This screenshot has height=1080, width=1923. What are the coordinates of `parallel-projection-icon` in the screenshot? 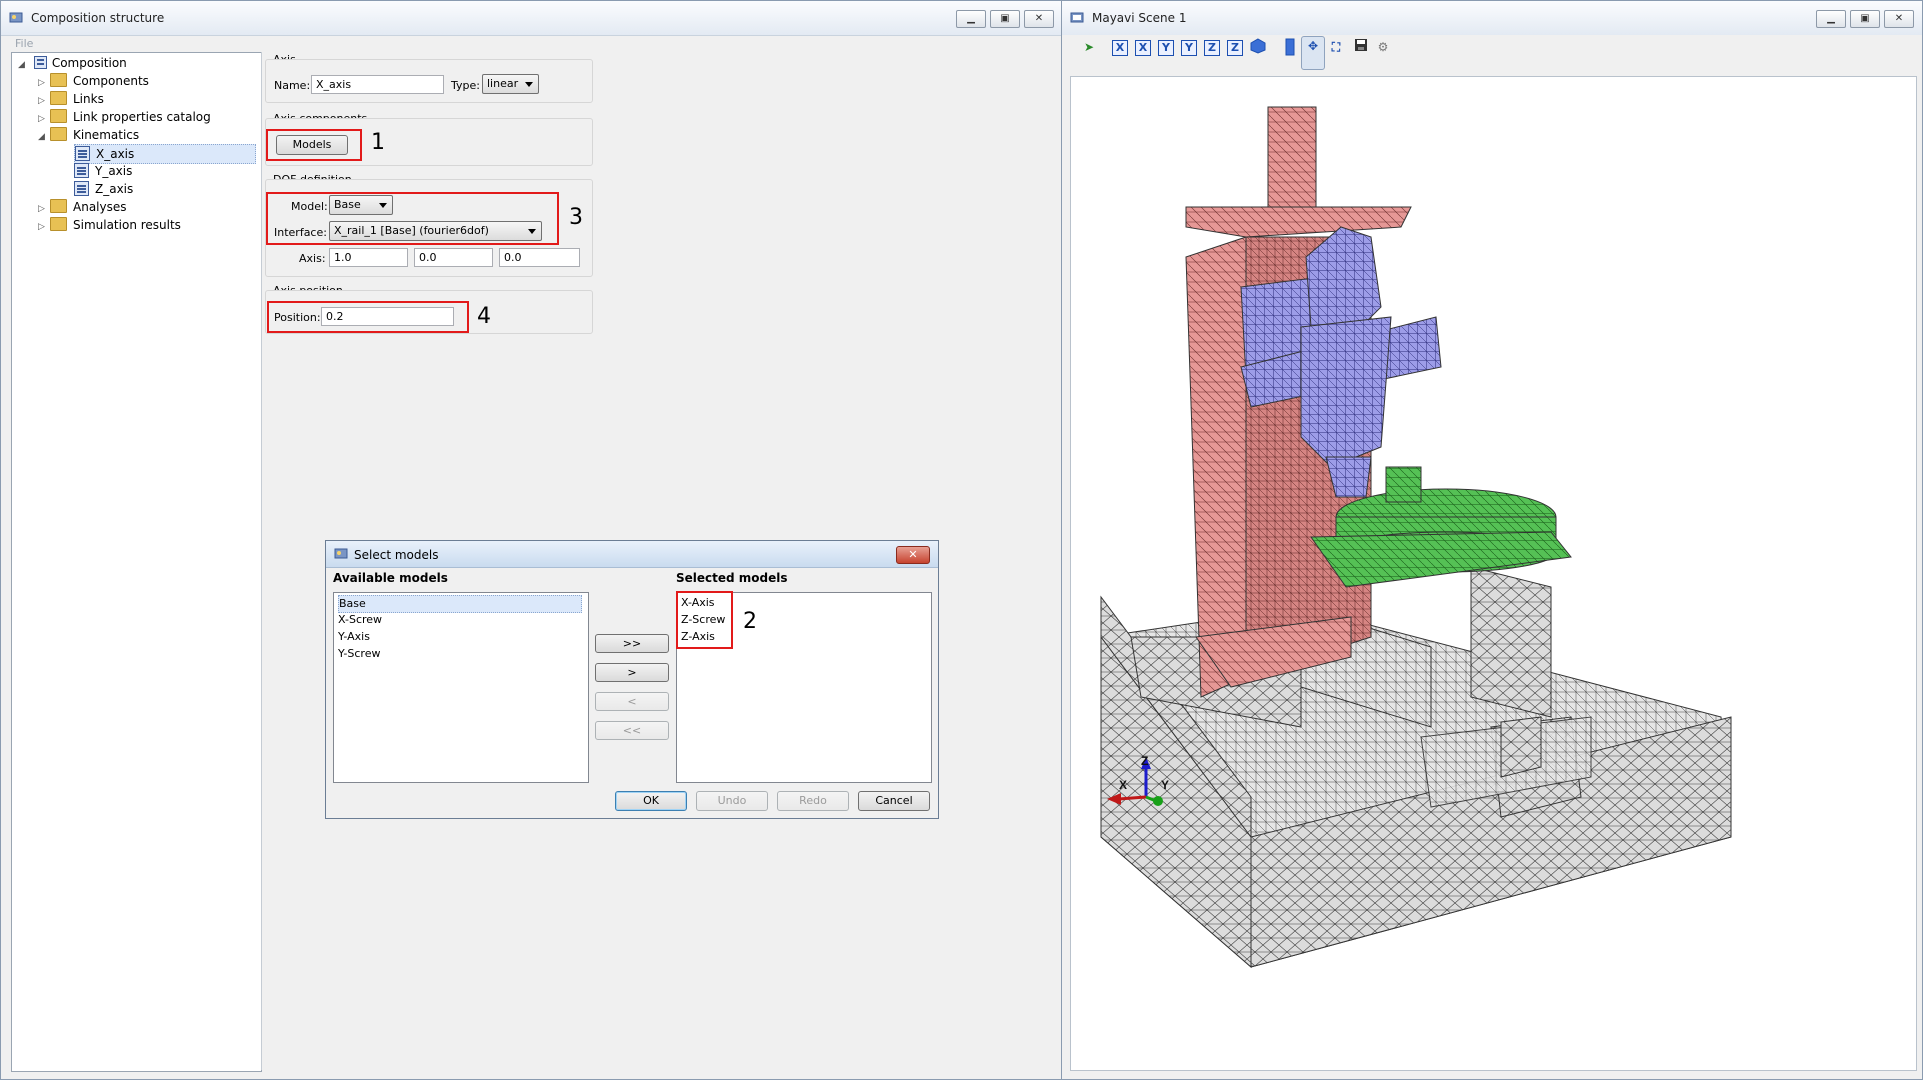 It's located at (1290, 47).